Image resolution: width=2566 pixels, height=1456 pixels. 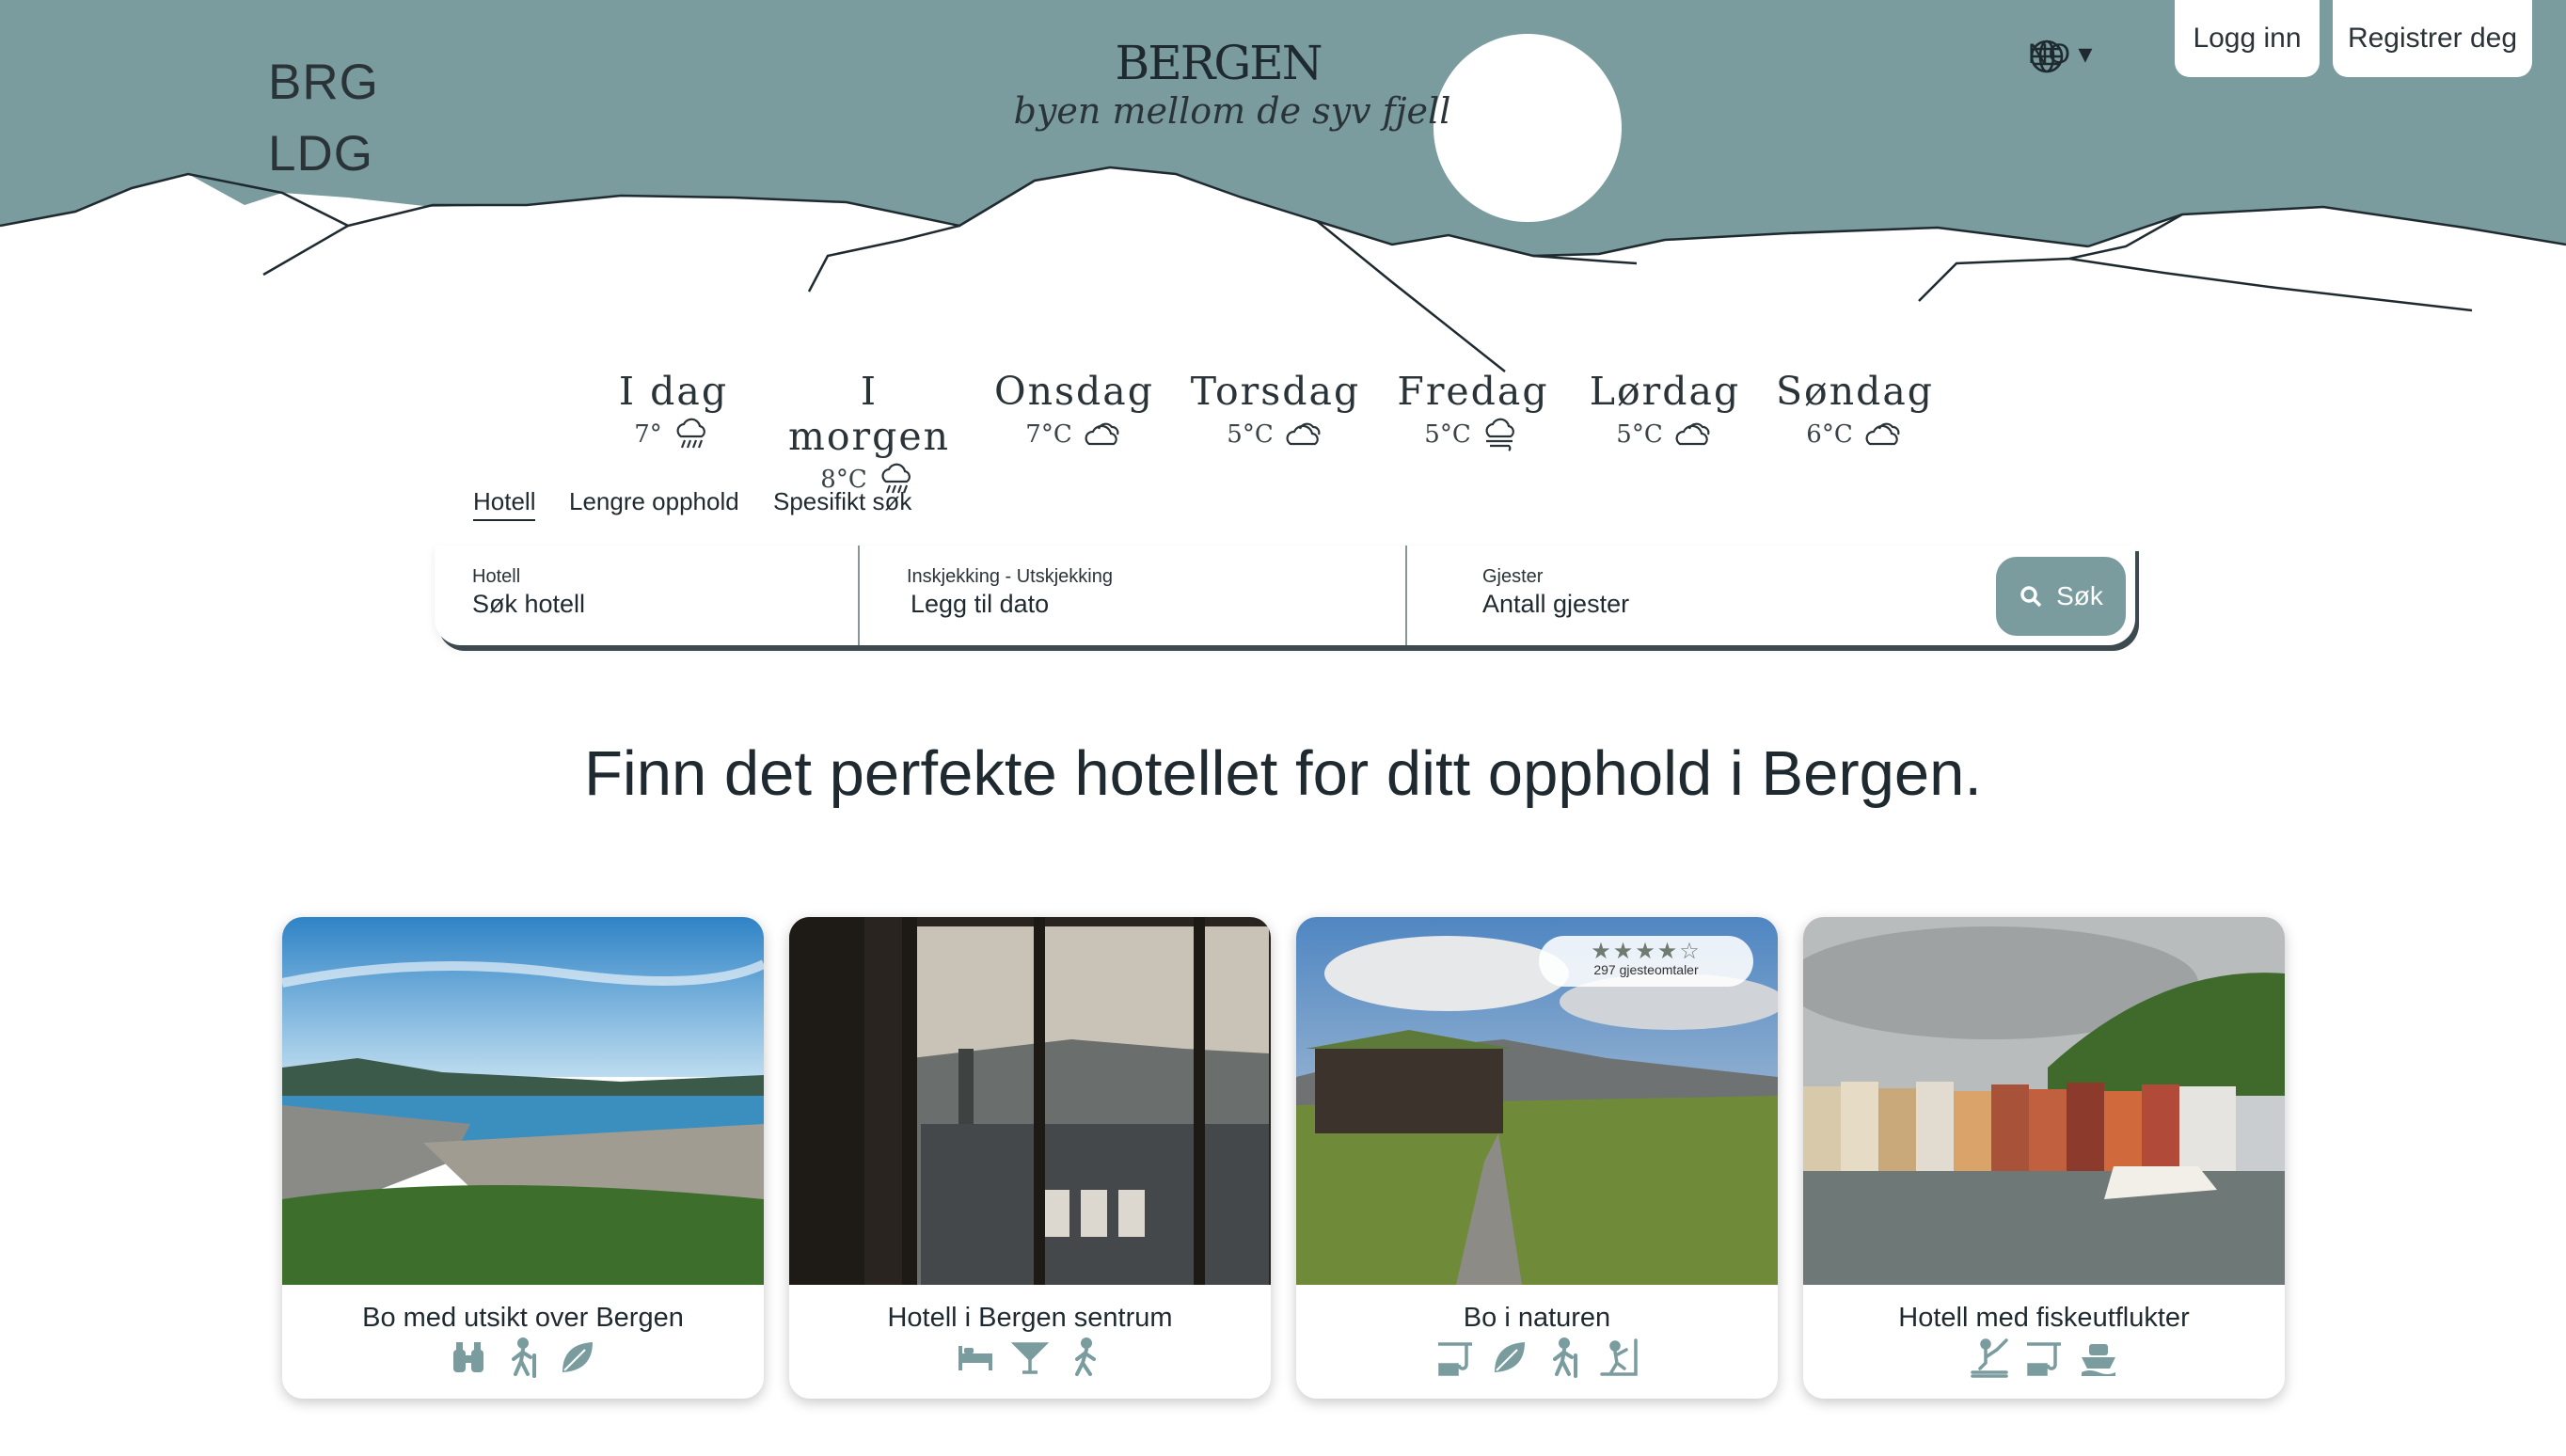 What do you see at coordinates (1537, 1101) in the screenshot?
I see `card-image-nature-cabin: ★★★★☆ 297 gjesteomtaler` at bounding box center [1537, 1101].